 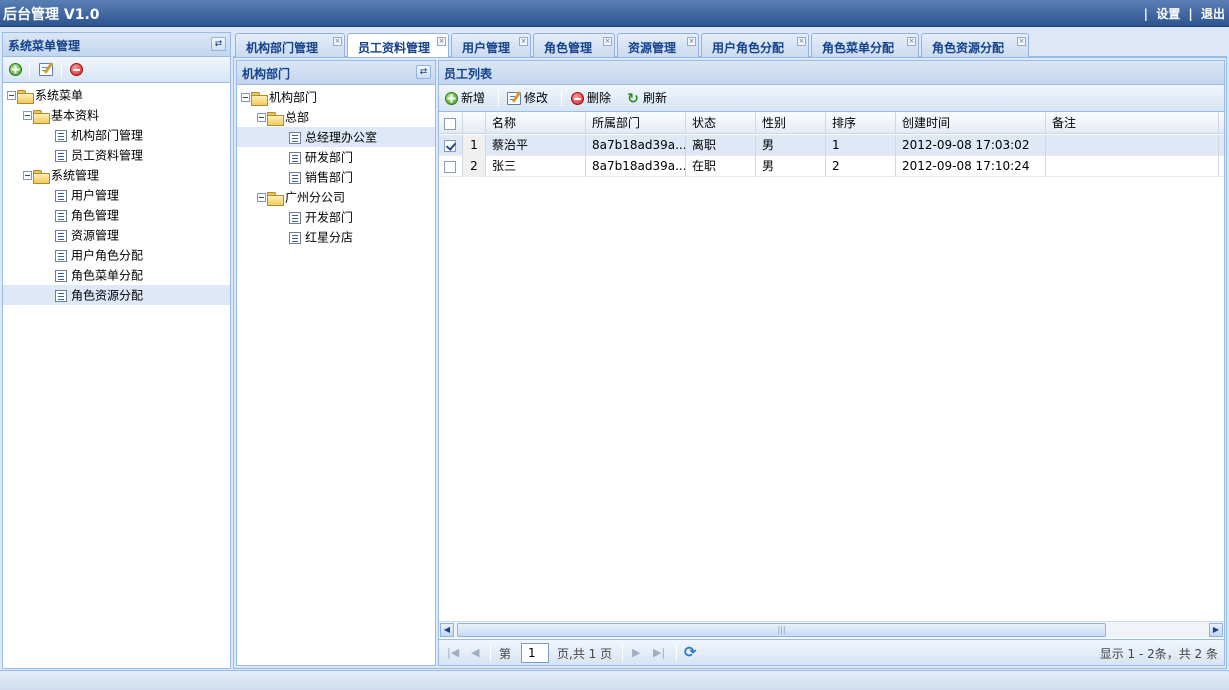 What do you see at coordinates (721, 123) in the screenshot?
I see `column-header-status: 状态` at bounding box center [721, 123].